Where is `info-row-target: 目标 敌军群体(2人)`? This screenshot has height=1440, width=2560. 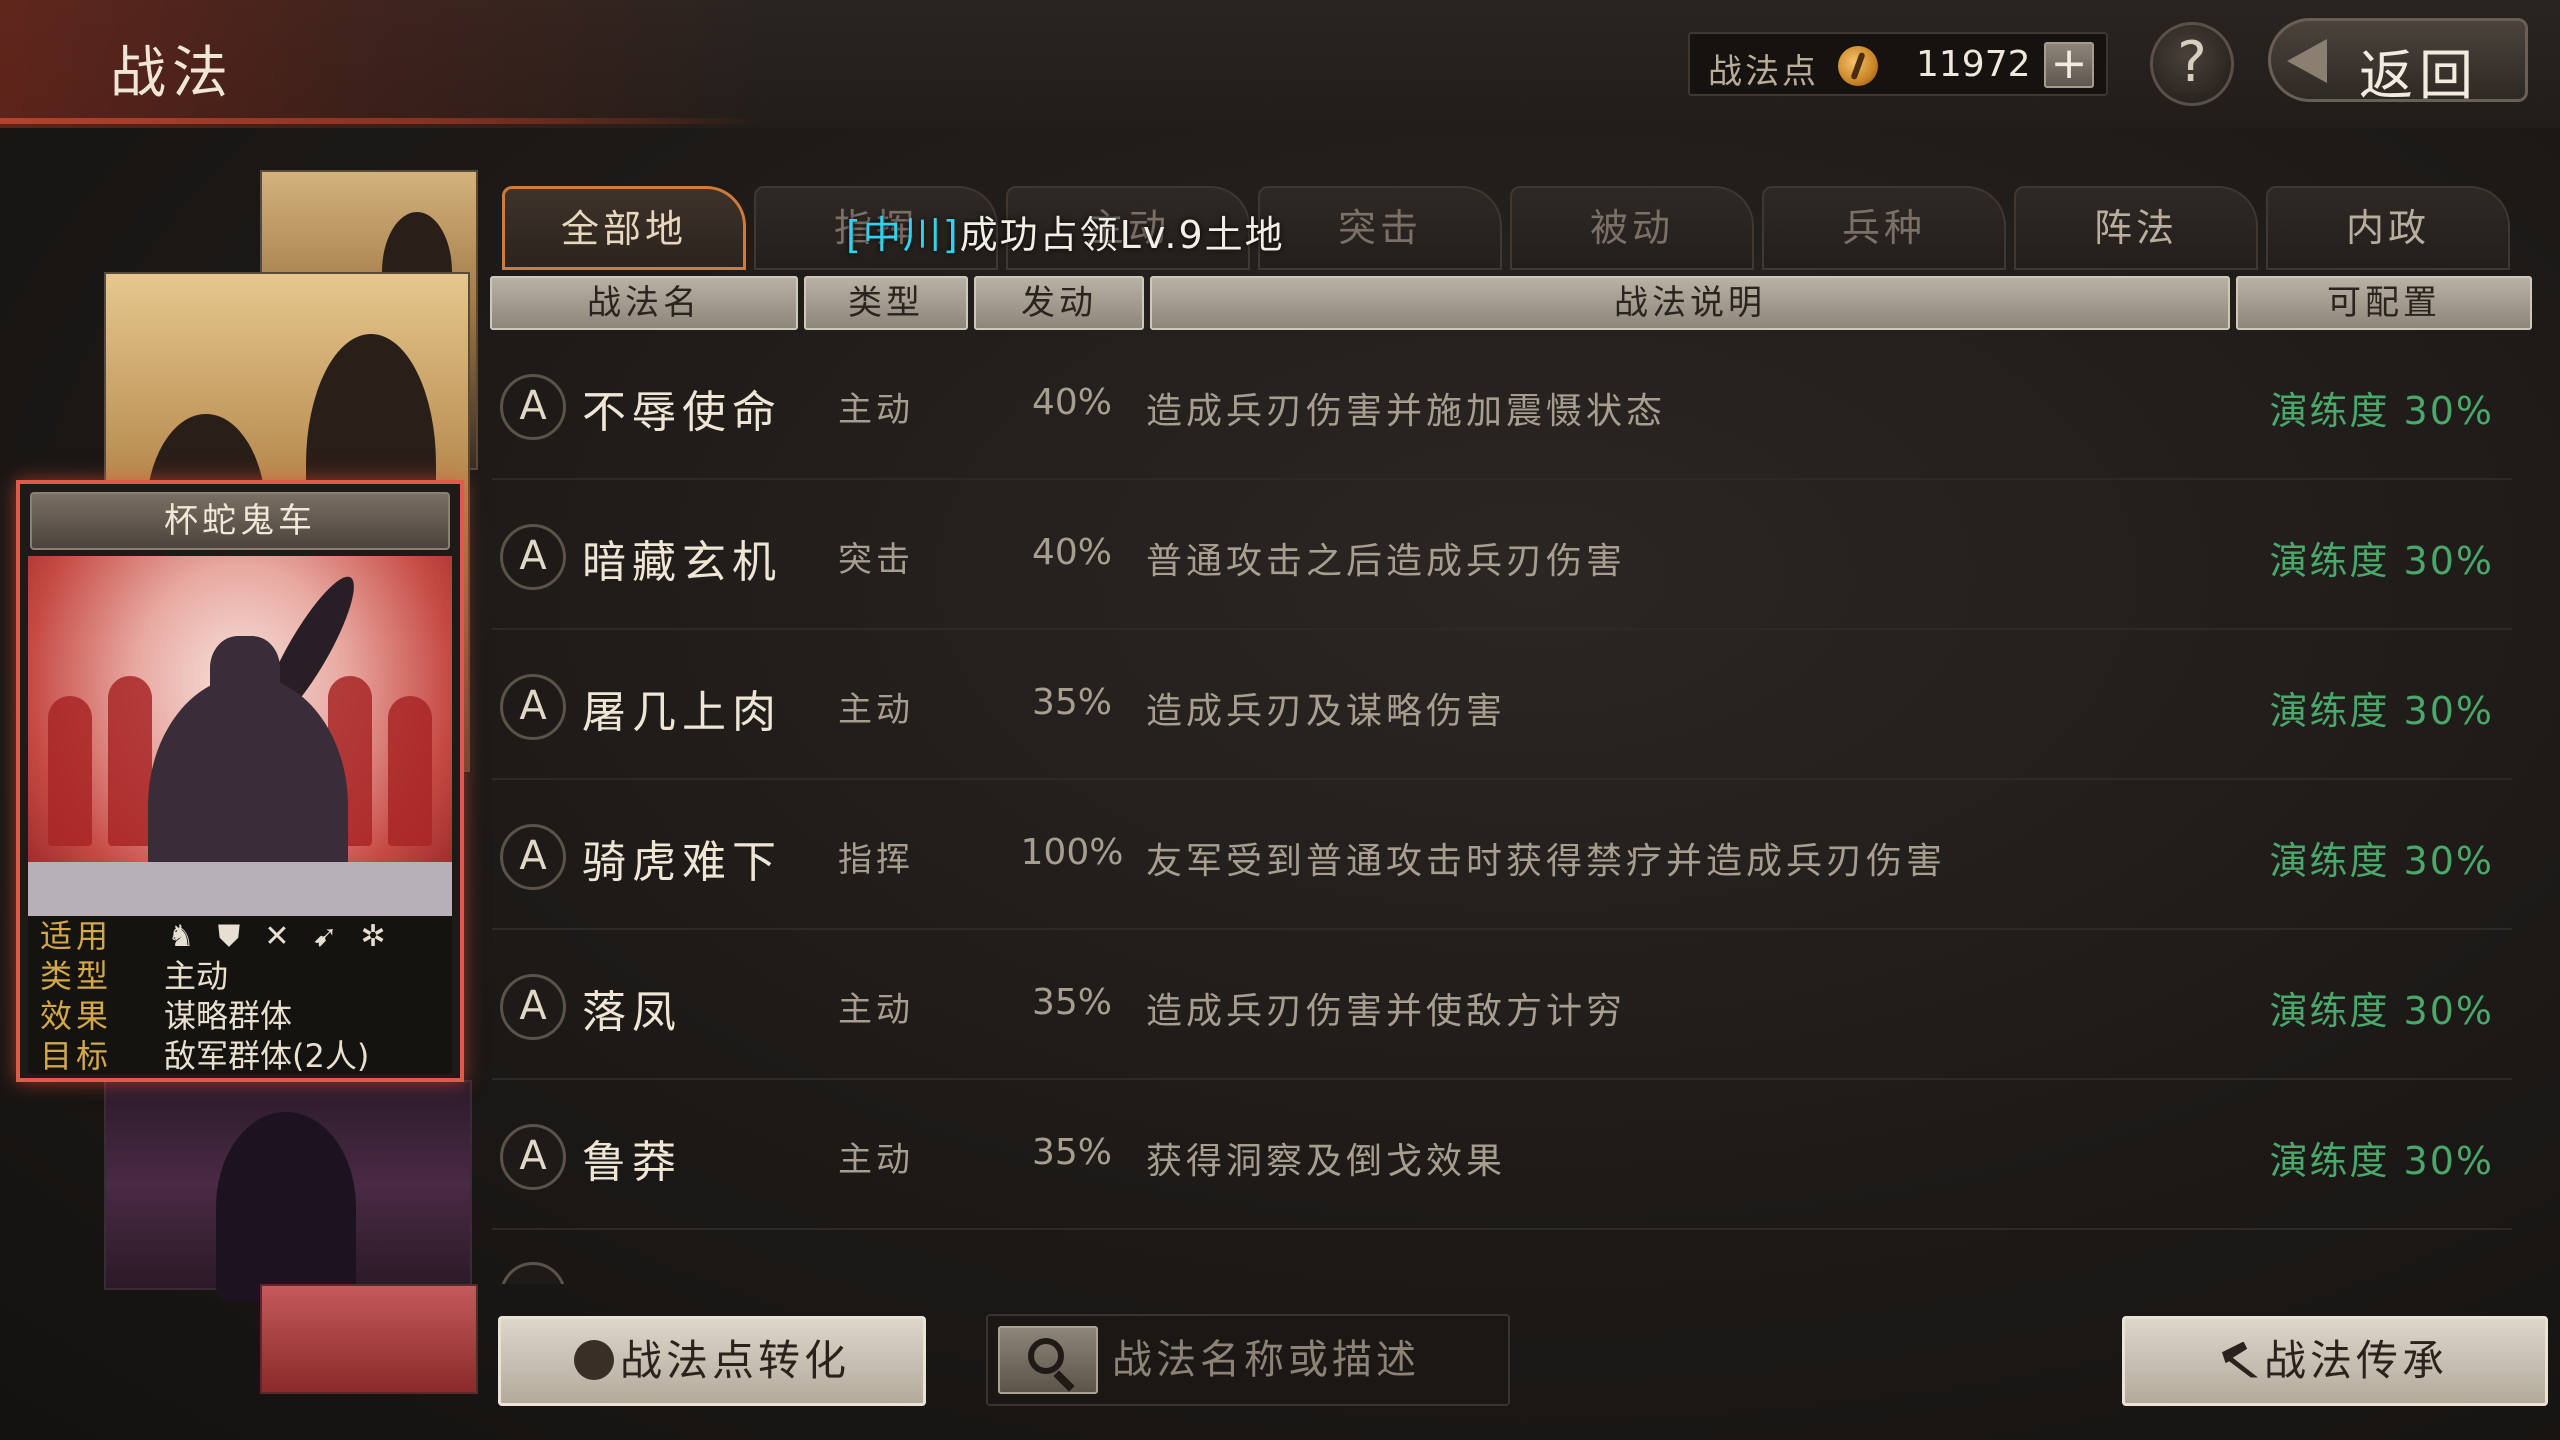
info-row-target: 目标 敌军群体(2人) is located at coordinates (240, 1056).